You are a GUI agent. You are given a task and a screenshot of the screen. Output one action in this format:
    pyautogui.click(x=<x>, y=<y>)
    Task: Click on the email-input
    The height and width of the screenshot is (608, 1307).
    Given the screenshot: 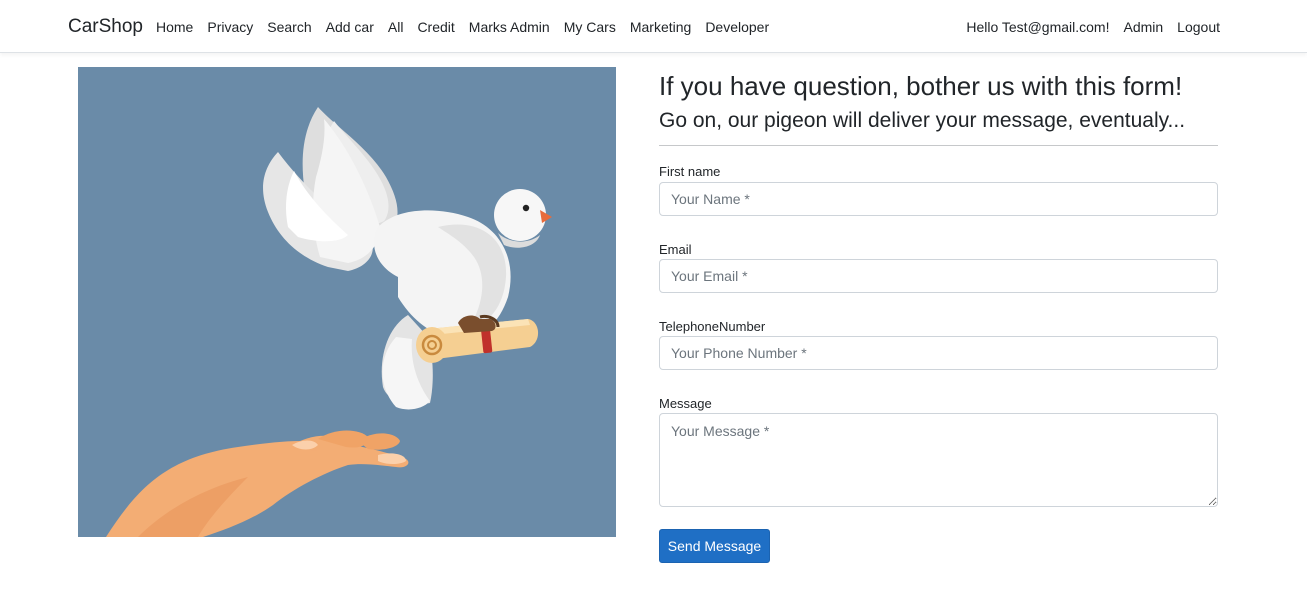 What is the action you would take?
    pyautogui.click(x=938, y=276)
    